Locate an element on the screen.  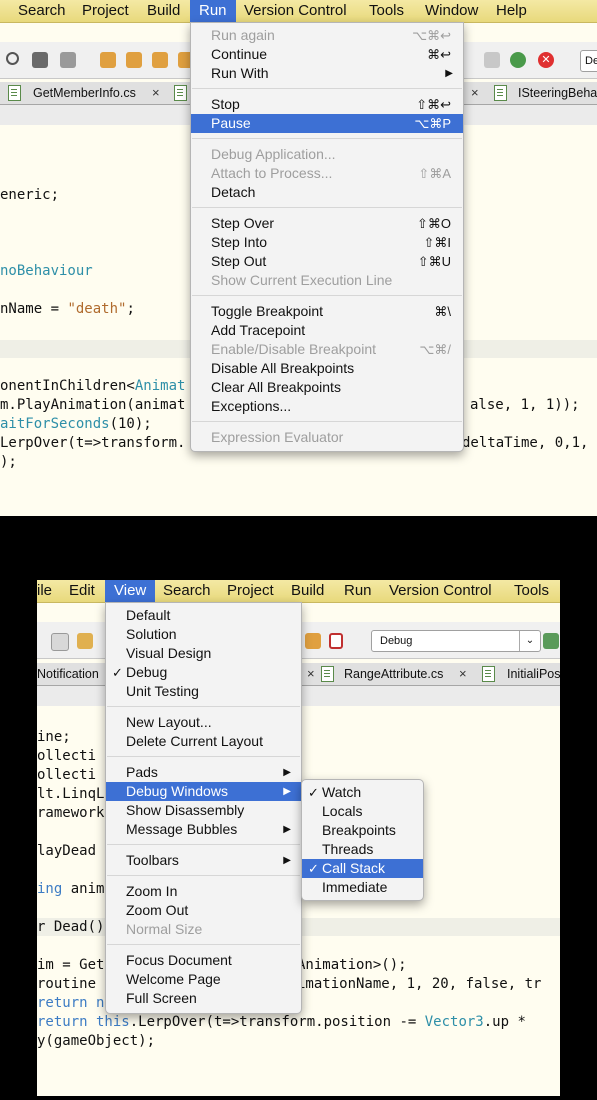
comment-icon is located at coordinates (160, 60).